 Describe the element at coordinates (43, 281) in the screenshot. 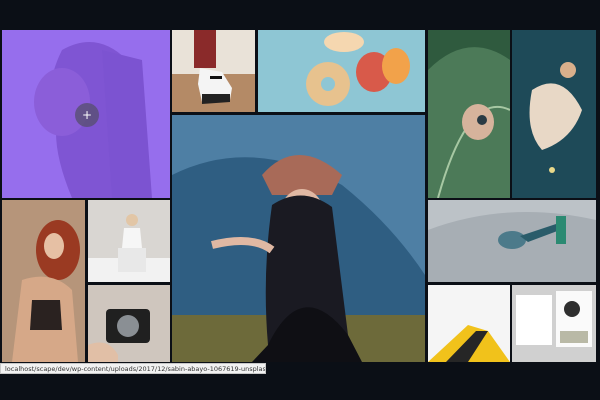

I see `gallery-tile-red-hair-woman` at that location.